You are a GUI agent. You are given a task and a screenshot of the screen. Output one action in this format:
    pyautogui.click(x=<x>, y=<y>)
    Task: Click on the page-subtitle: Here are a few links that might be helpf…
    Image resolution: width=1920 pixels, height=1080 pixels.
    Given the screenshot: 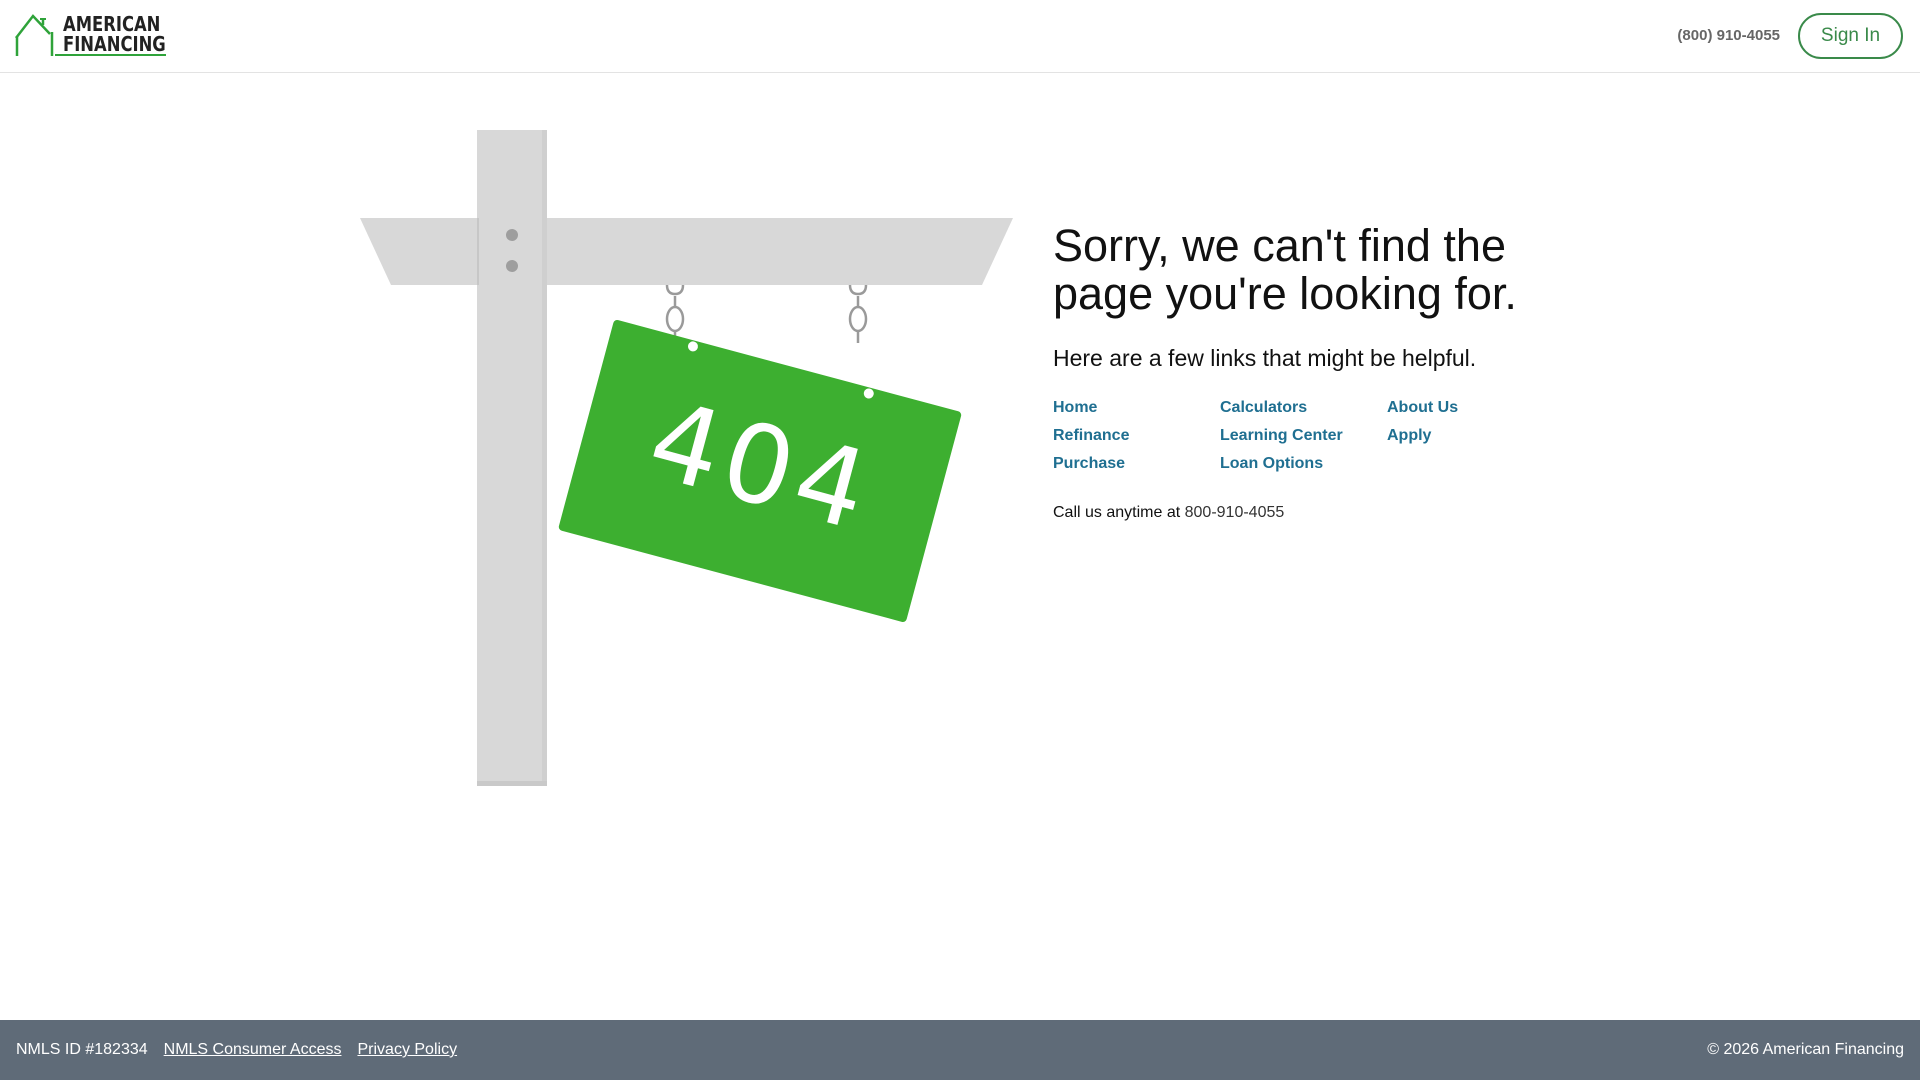 What is the action you would take?
    pyautogui.click(x=1265, y=358)
    